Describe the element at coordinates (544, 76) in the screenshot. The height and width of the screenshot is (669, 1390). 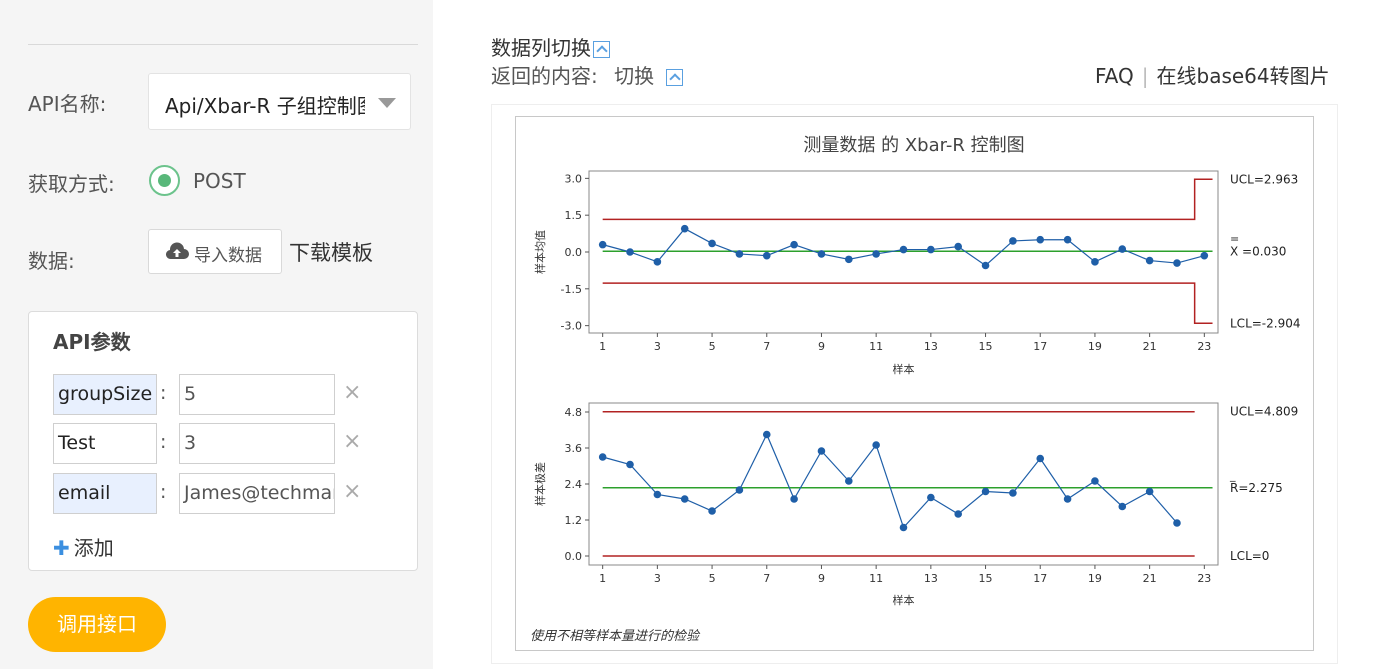
I see `return-content-label: 返回的内容:` at that location.